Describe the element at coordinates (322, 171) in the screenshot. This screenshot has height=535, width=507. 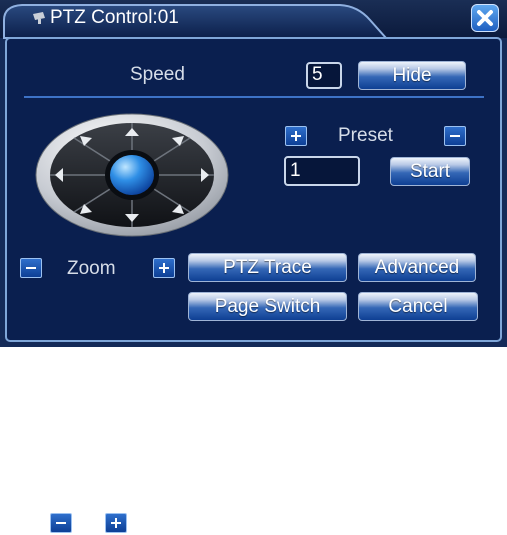
I see `preset-input: 1` at that location.